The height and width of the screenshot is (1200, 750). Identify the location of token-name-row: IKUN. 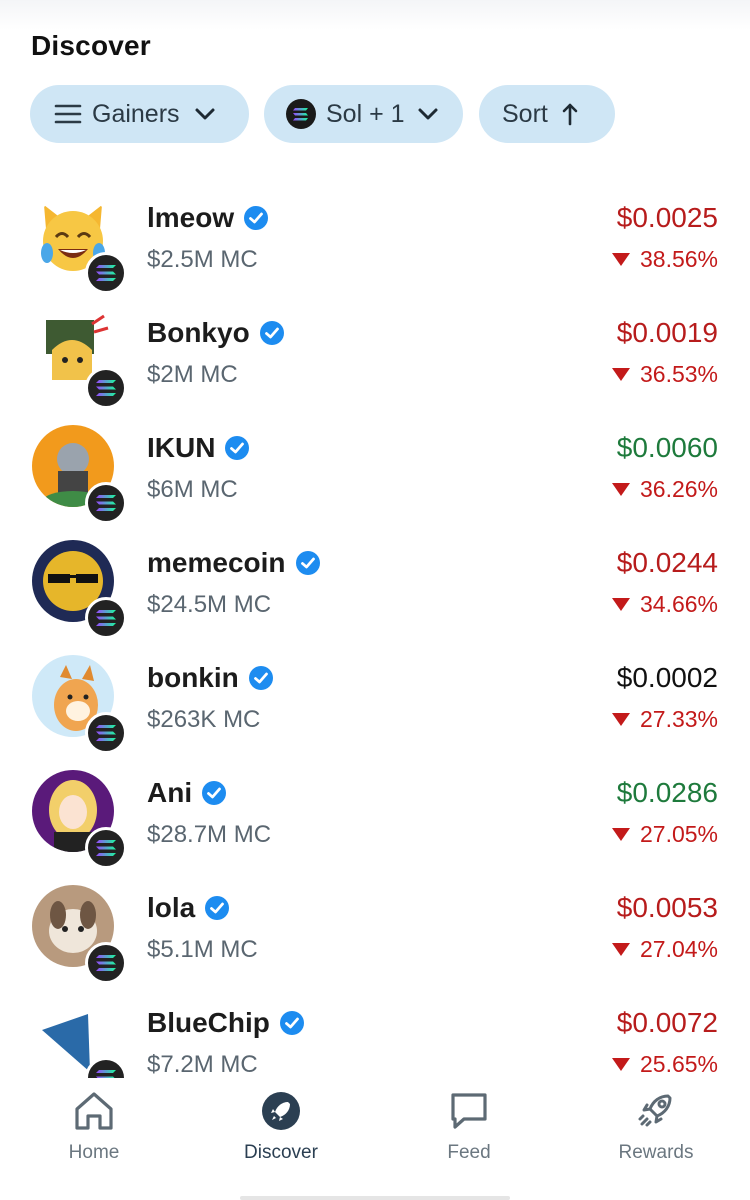
(198, 448).